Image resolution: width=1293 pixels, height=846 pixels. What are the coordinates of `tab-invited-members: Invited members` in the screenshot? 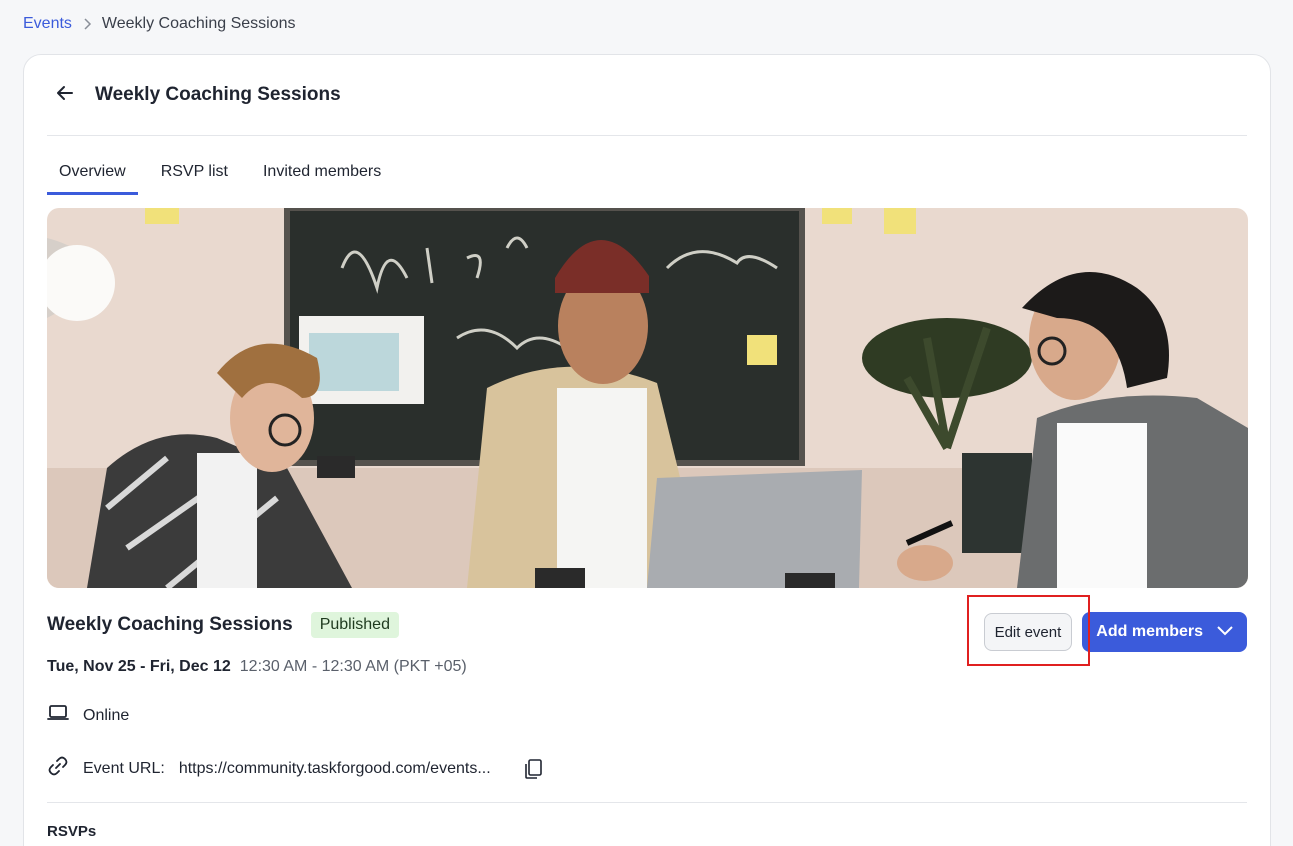 It's located at (322, 177).